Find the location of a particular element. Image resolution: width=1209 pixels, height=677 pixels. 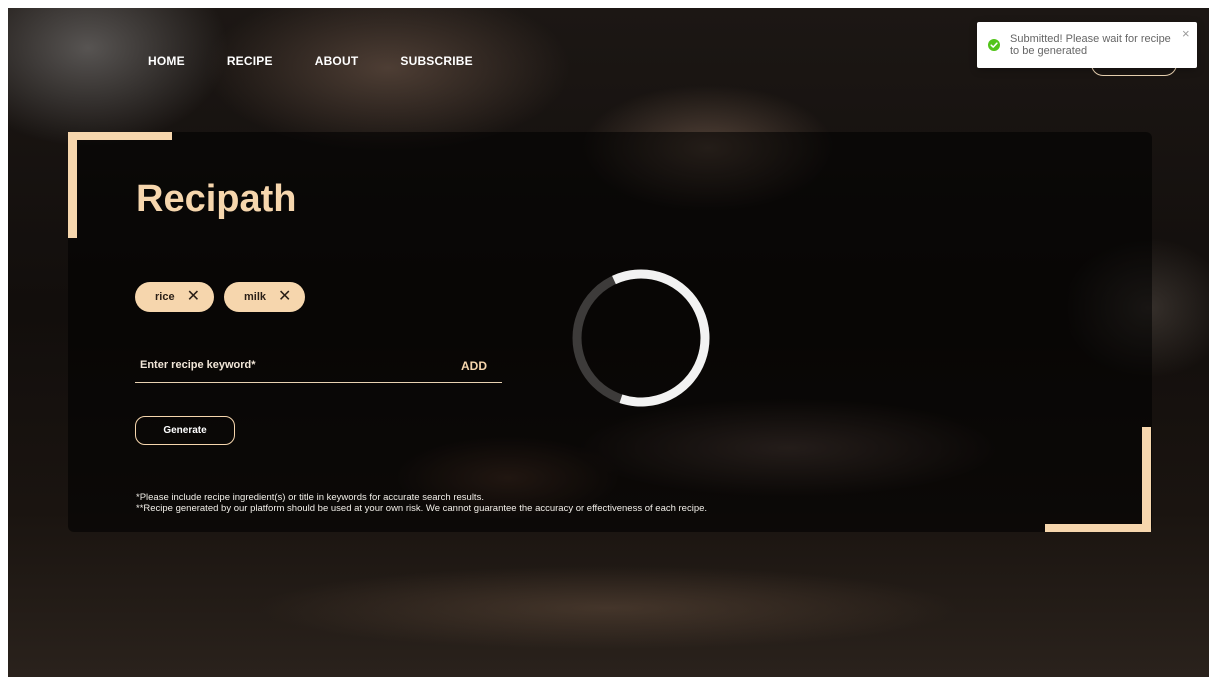

keyword-chip-list: rice ✕ milk ✕ is located at coordinates (220, 297).